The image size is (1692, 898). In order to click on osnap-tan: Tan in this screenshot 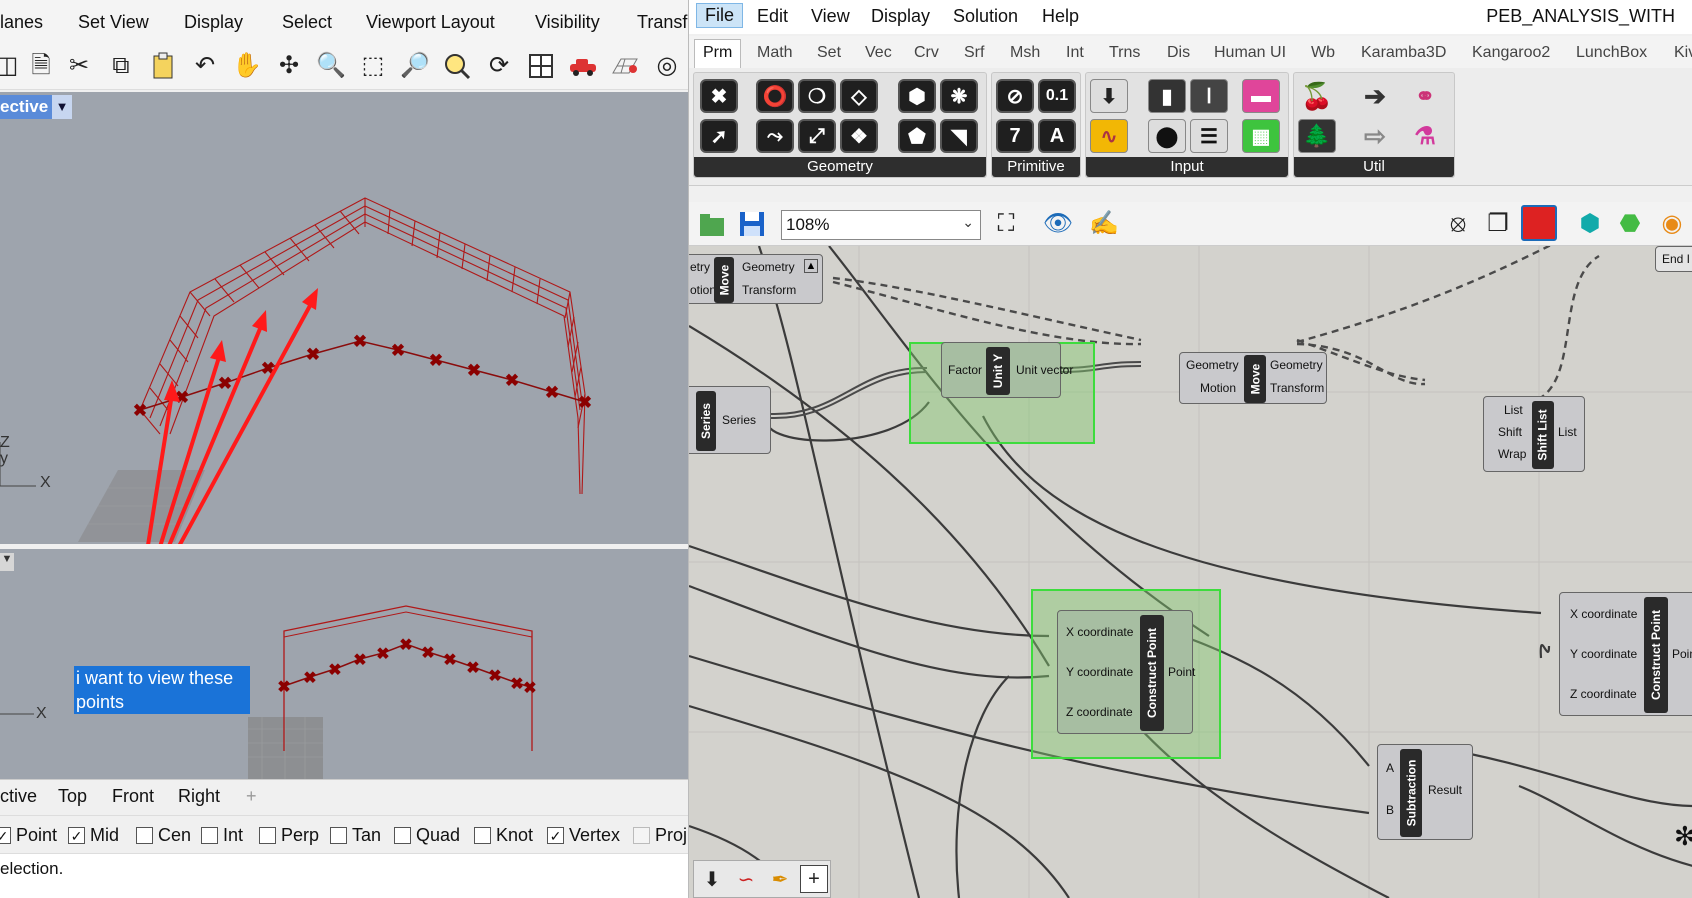, I will do `click(355, 835)`.